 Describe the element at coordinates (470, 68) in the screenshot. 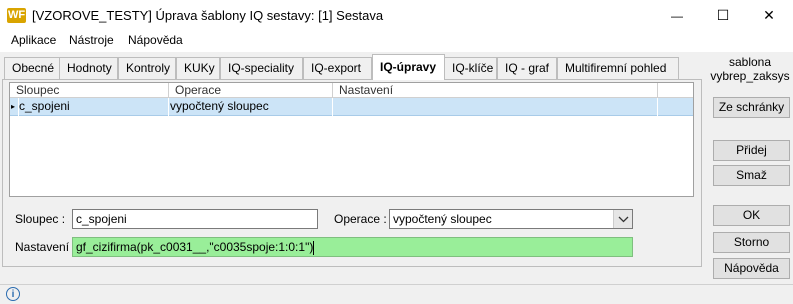

I see `tab-iq-klice: IQ-klíče` at that location.